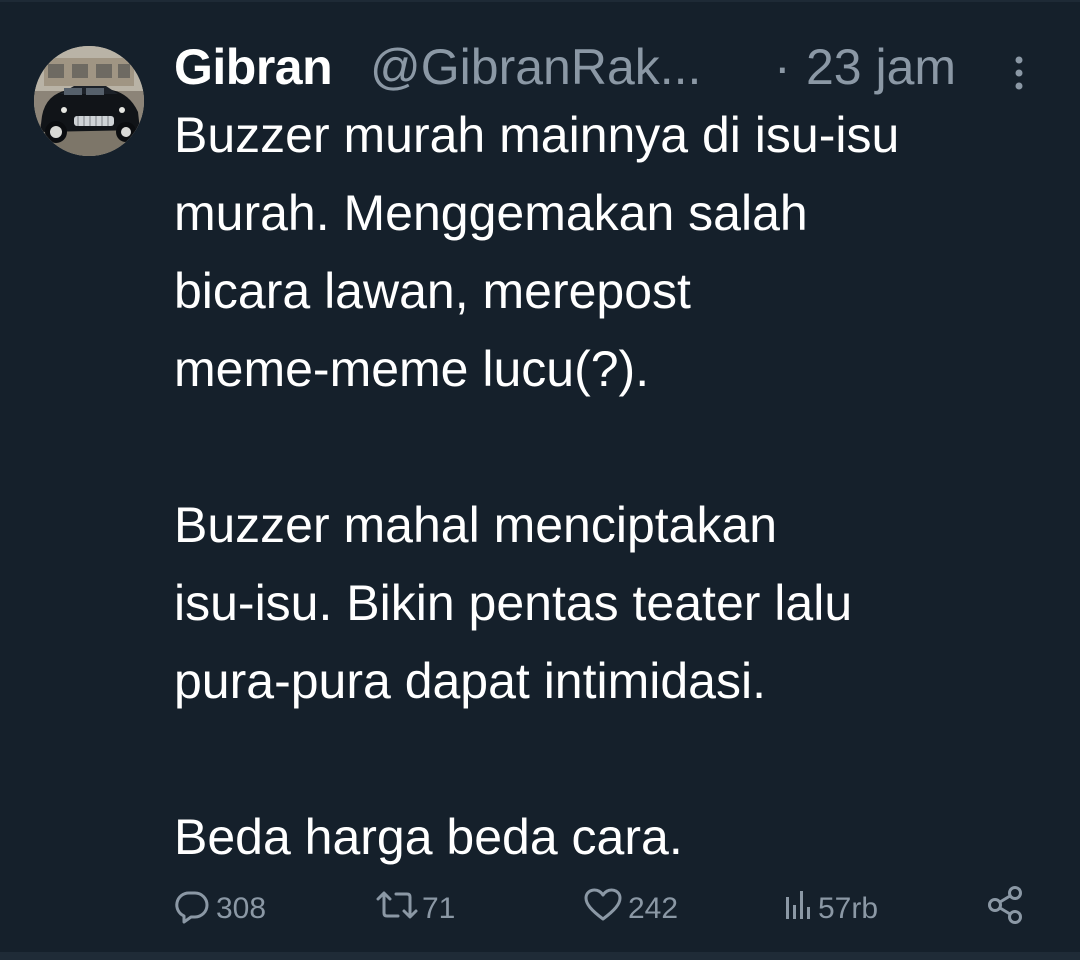  I want to click on tweet-line: Buzzer murah mainnya di isu-isu, so click(537, 135).